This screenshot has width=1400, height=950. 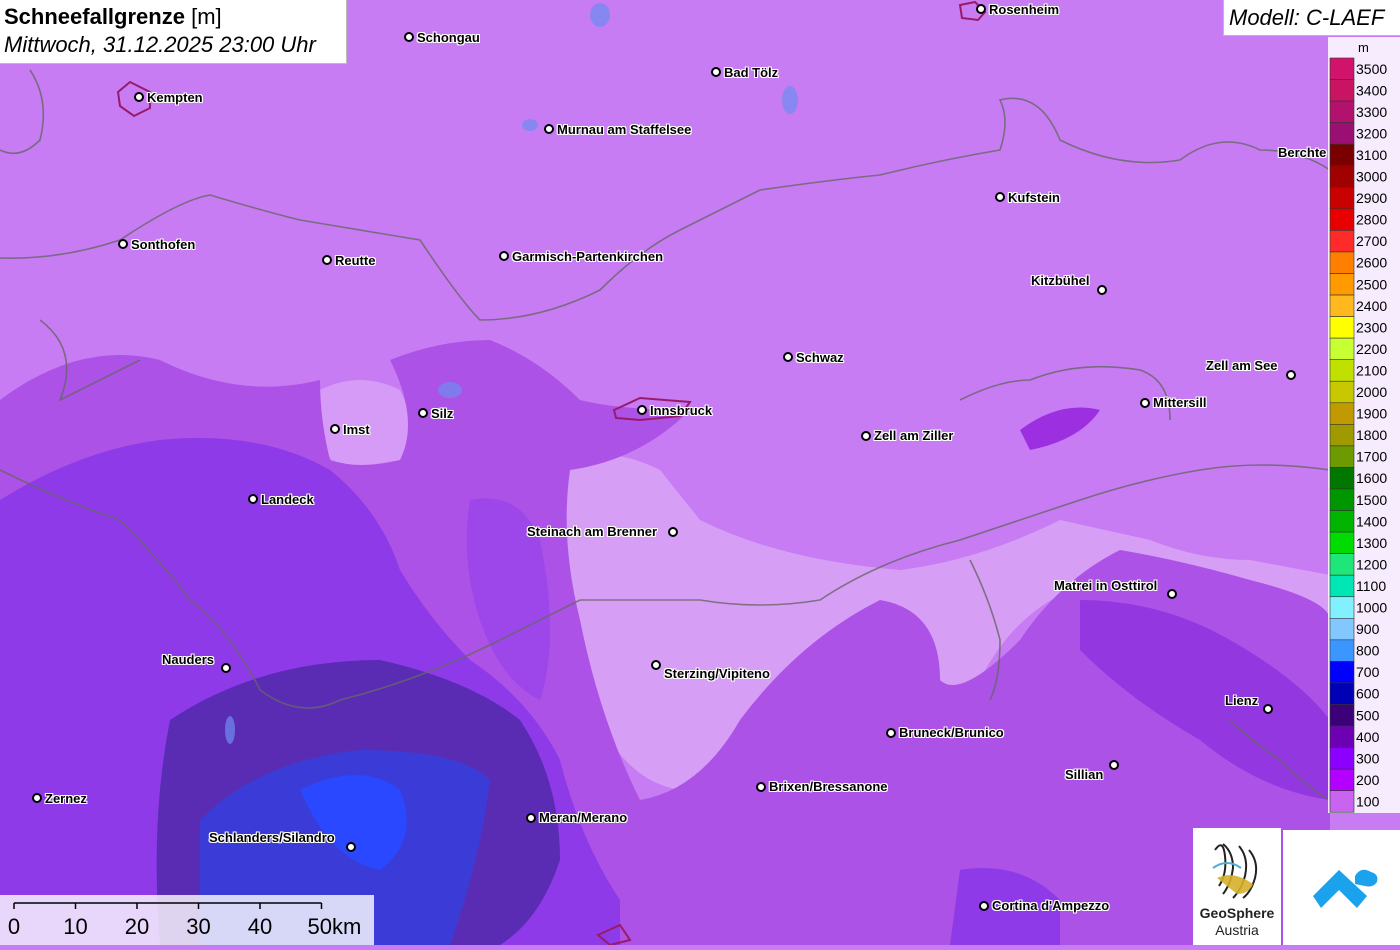 I want to click on legend-label: 1200, so click(x=1371, y=564).